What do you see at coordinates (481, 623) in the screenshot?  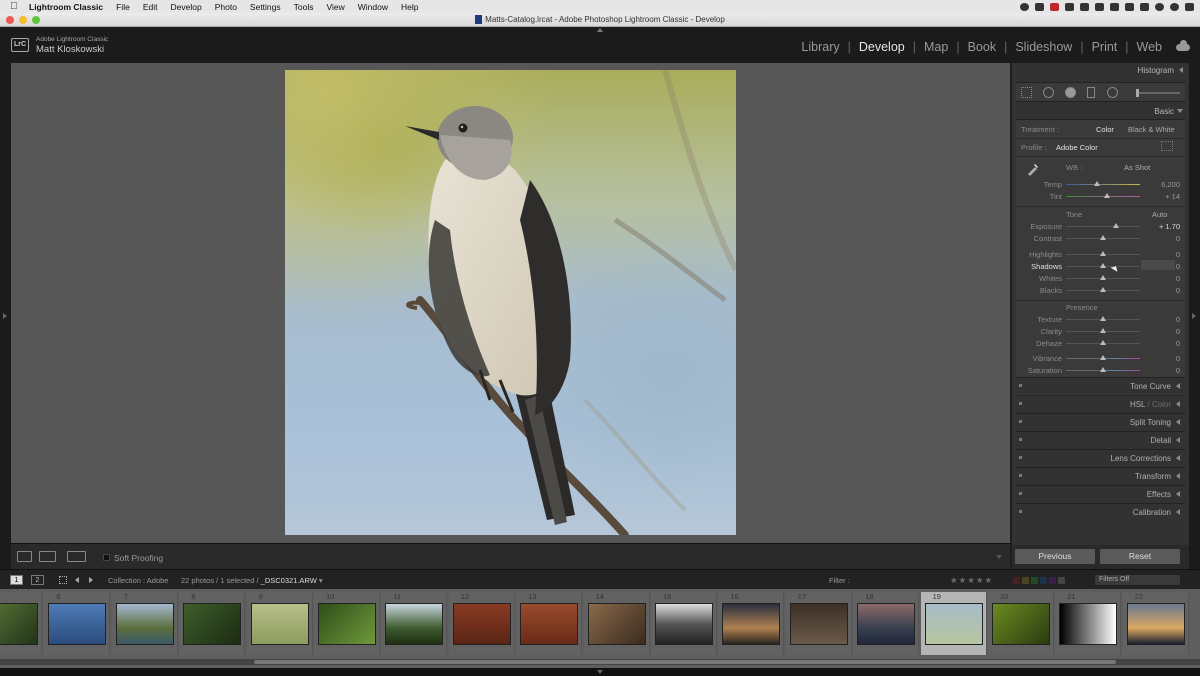 I see `filmstrip-thumbnail: 12` at bounding box center [481, 623].